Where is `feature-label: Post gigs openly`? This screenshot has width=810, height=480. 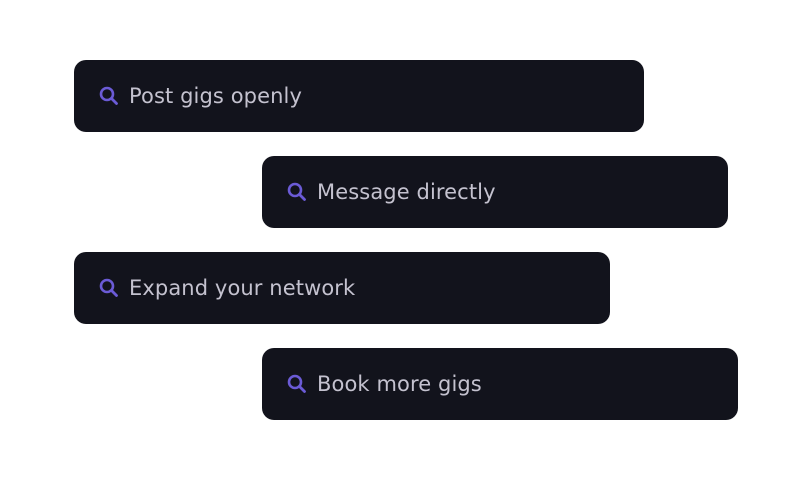 feature-label: Post gigs openly is located at coordinates (215, 96).